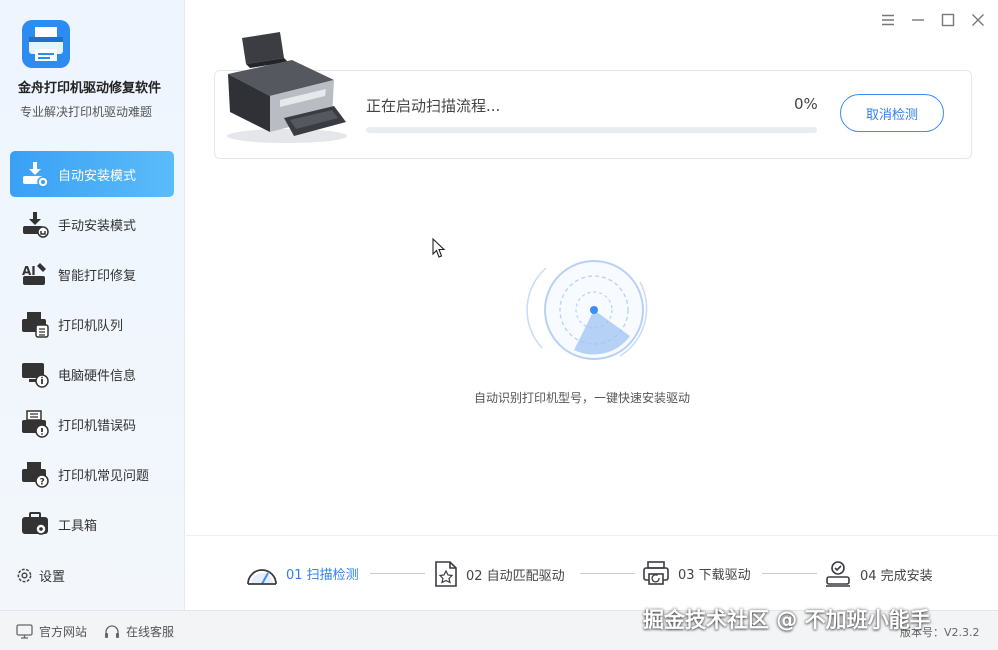 This screenshot has height=650, width=998. I want to click on official-website-link: 官方网站, so click(51, 631).